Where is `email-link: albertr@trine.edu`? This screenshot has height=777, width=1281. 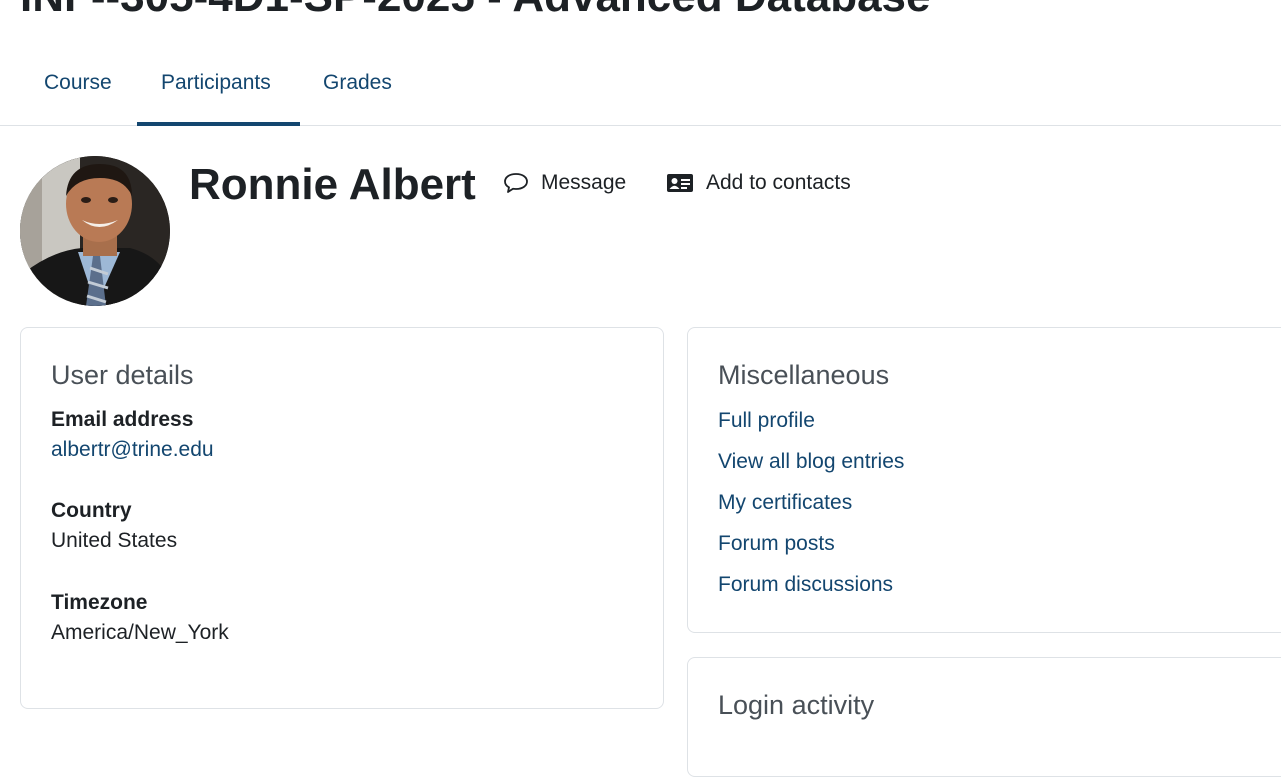 email-link: albertr@trine.edu is located at coordinates (132, 450).